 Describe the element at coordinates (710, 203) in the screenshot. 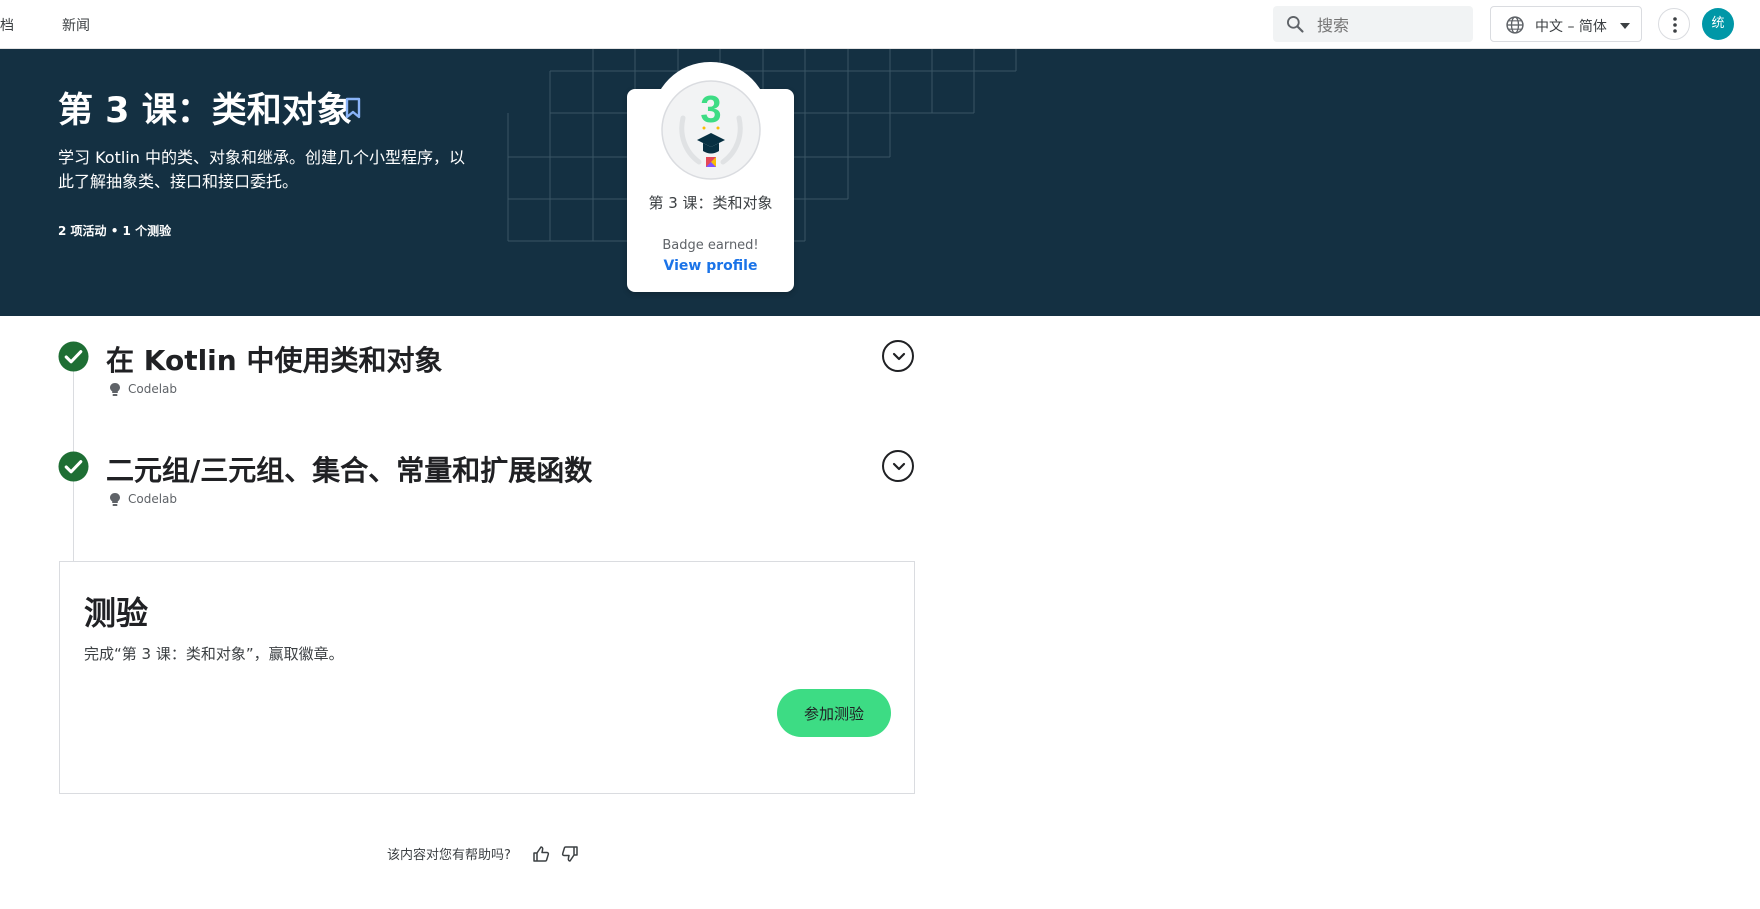

I see `badge-title: 第 3 课：类和对象` at that location.